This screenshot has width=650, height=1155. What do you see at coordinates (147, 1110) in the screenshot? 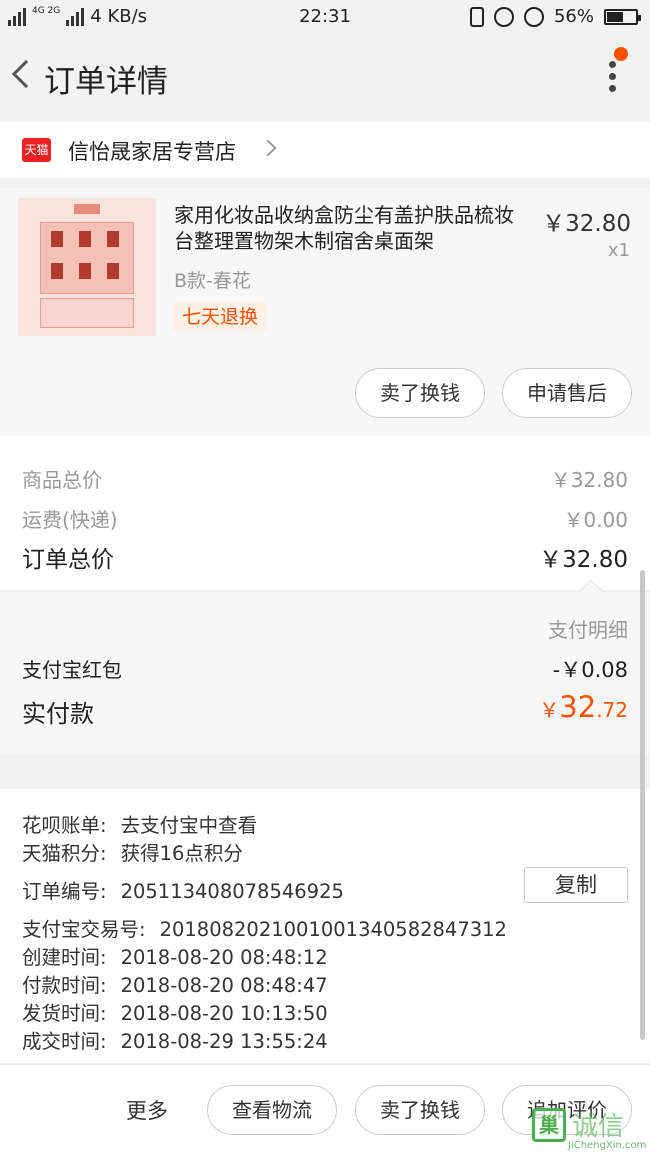
I see `more-button: 更多` at bounding box center [147, 1110].